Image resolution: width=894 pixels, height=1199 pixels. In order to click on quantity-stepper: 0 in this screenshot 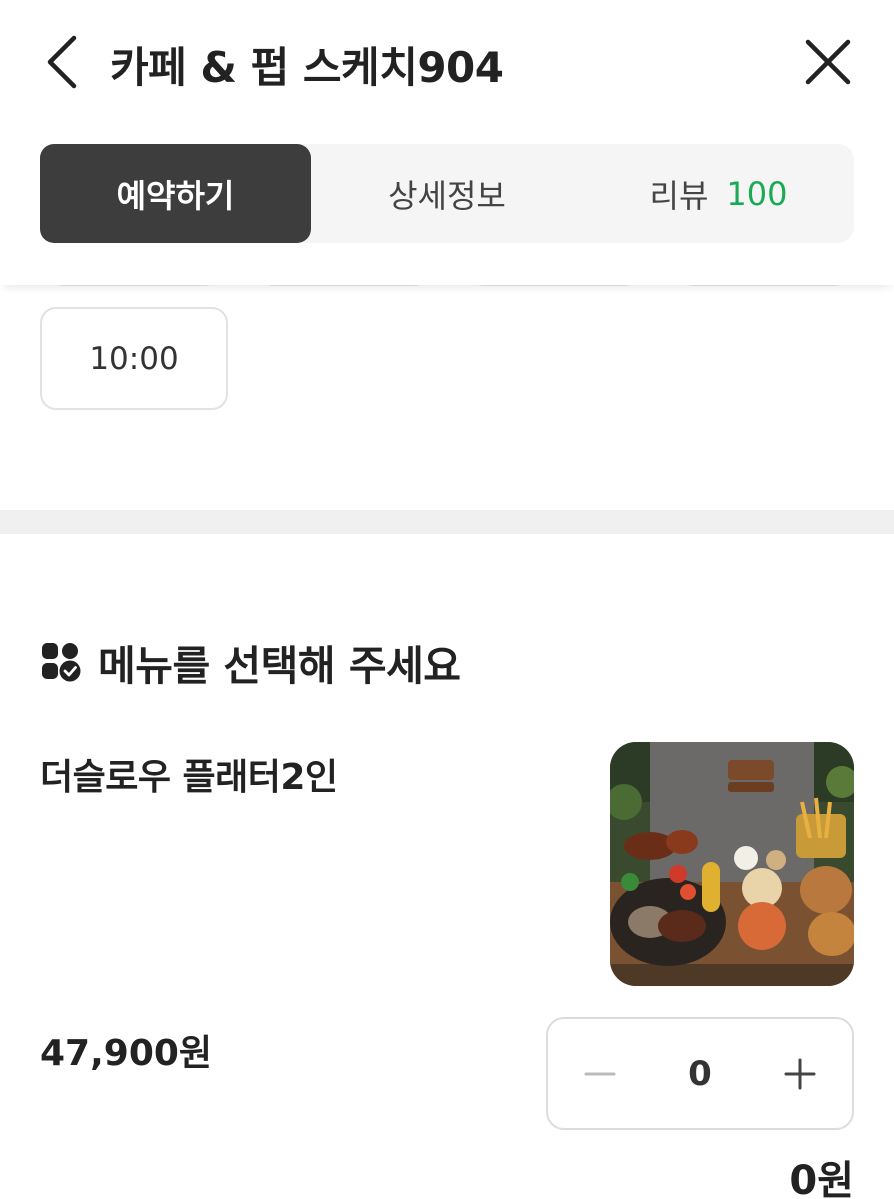, I will do `click(700, 1073)`.